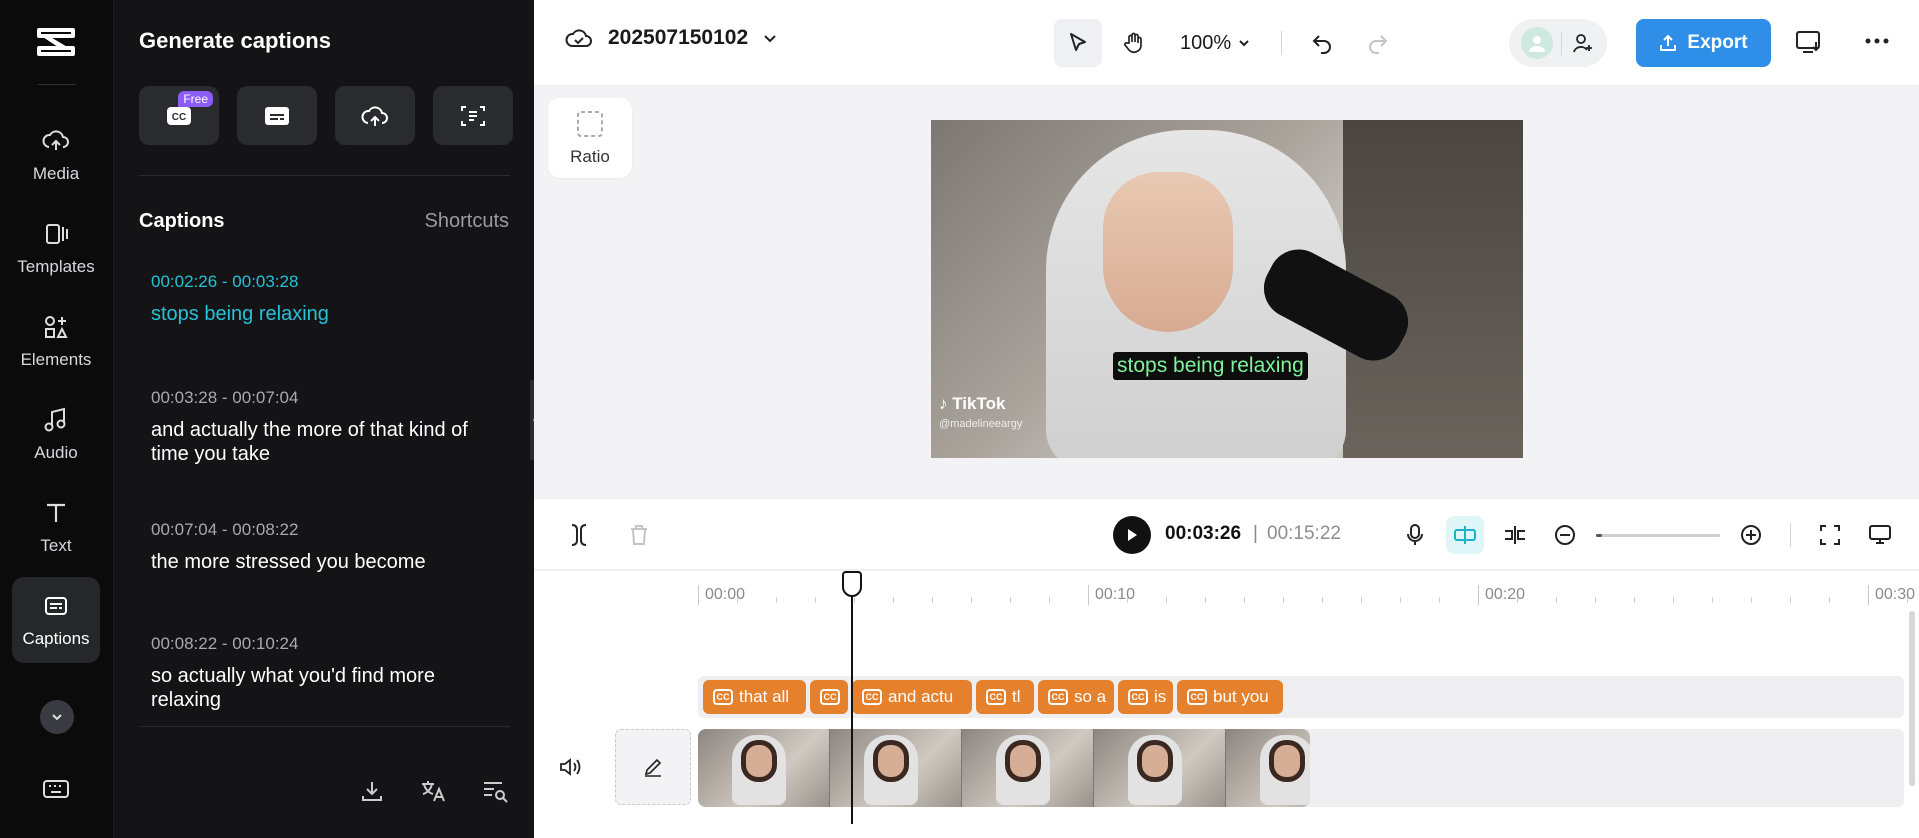 The width and height of the screenshot is (1919, 838). Describe the element at coordinates (55, 419) in the screenshot. I see `music-note-icon` at that location.